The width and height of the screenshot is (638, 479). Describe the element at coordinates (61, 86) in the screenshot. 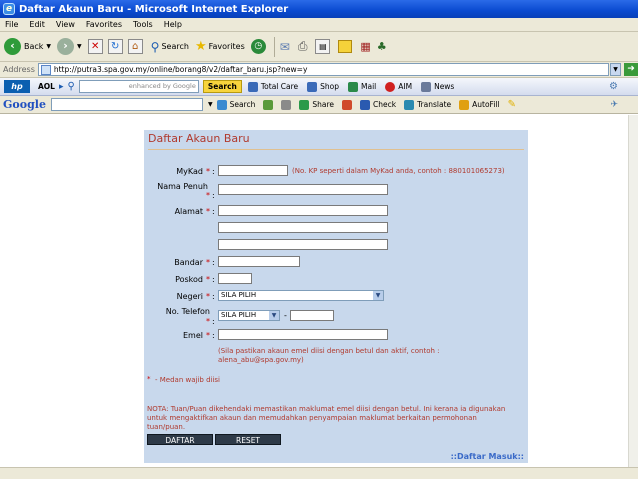

I see `aol-arrow-icon: ▸` at that location.